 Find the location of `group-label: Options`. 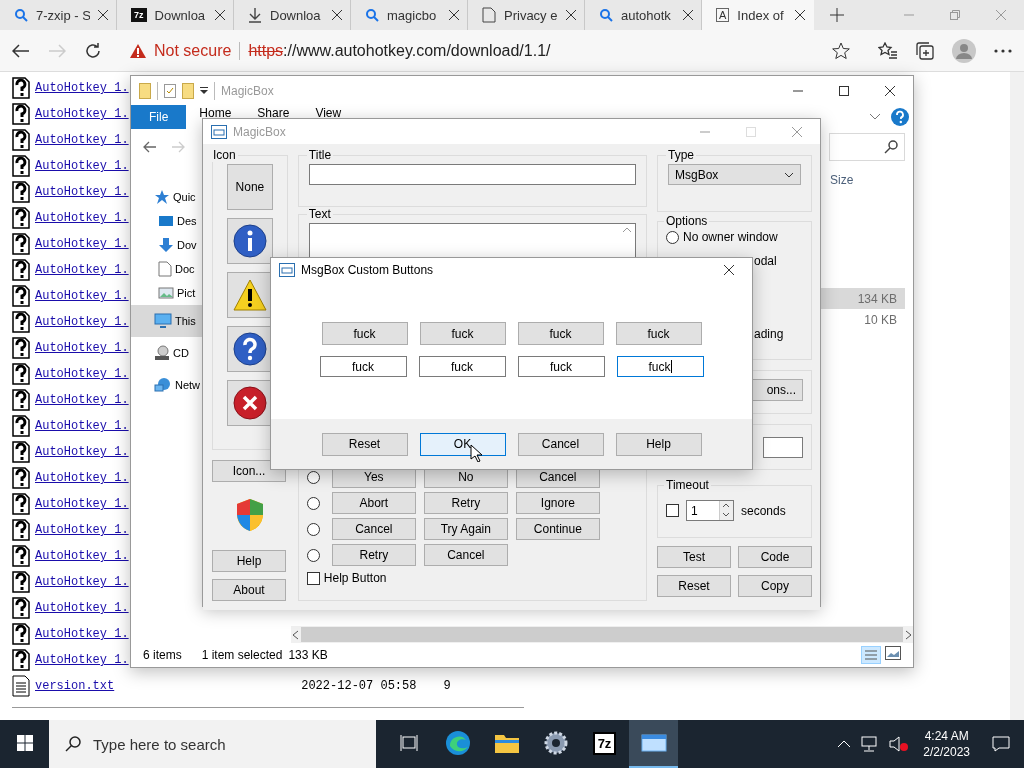

group-label: Options is located at coordinates (687, 221).